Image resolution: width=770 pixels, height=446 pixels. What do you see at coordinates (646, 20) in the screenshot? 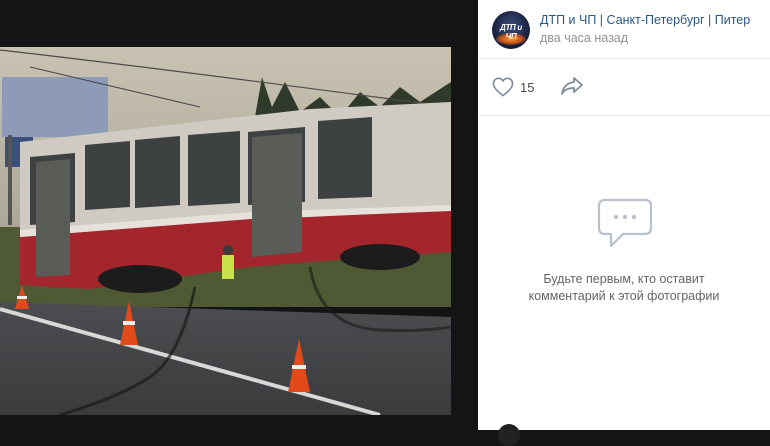
I see `group-name-link: ДТП и ЧП | Санкт-Петербург | Питер` at bounding box center [646, 20].